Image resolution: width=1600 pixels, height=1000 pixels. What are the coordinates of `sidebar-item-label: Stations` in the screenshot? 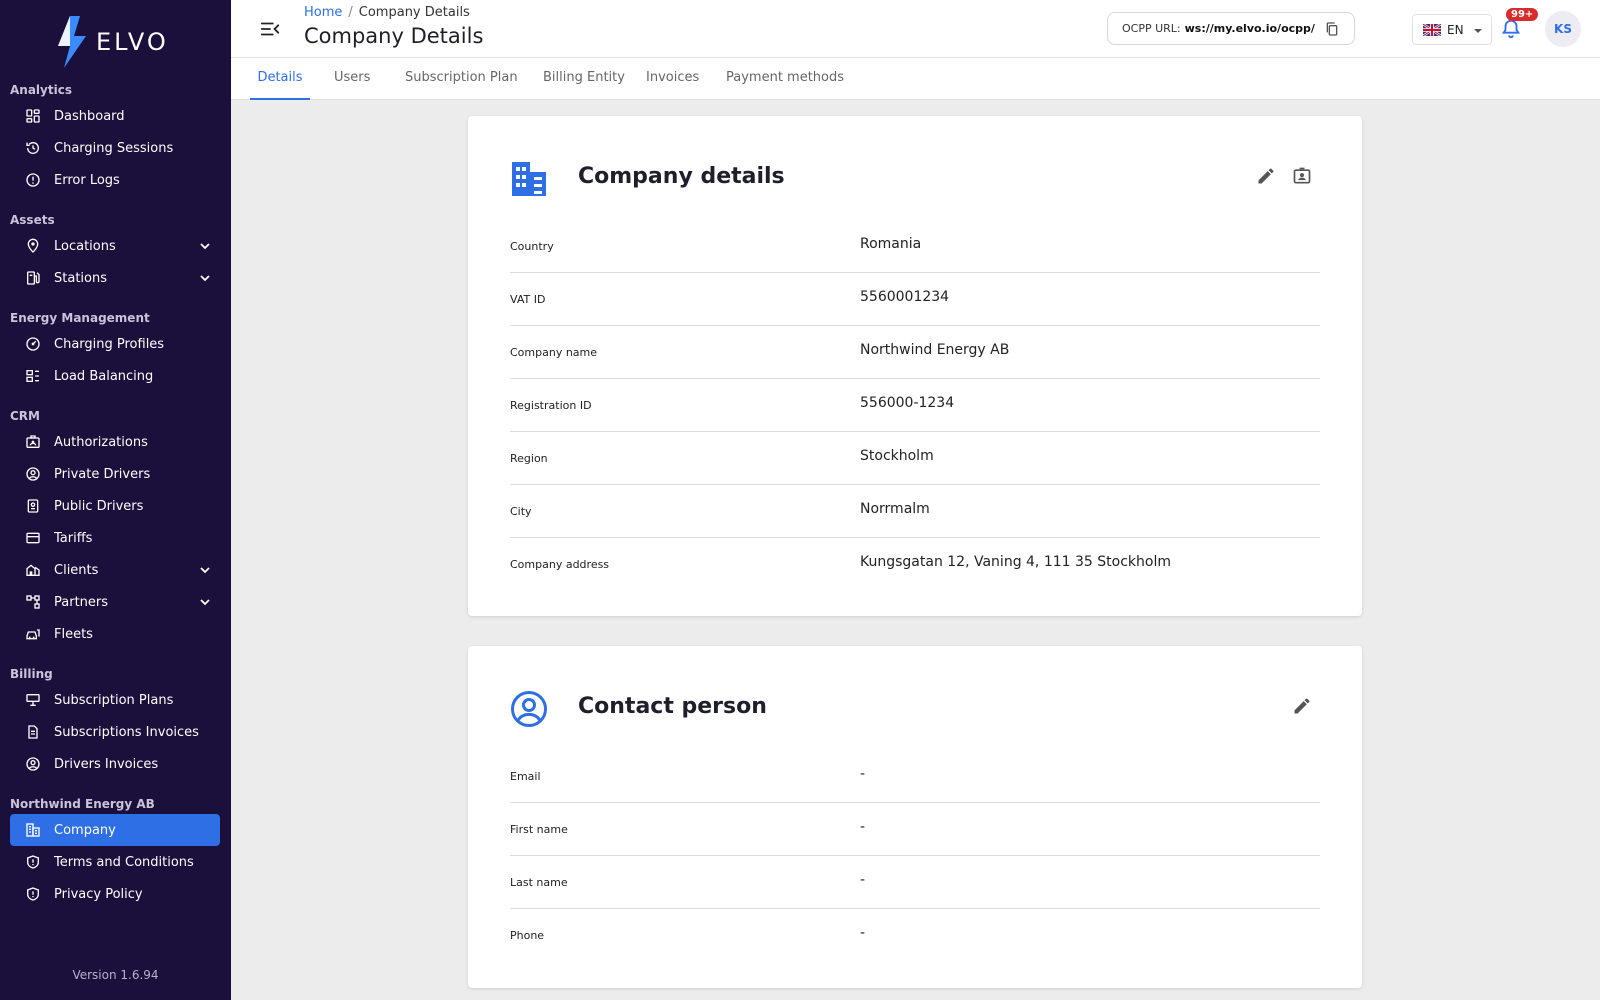 It's located at (80, 278).